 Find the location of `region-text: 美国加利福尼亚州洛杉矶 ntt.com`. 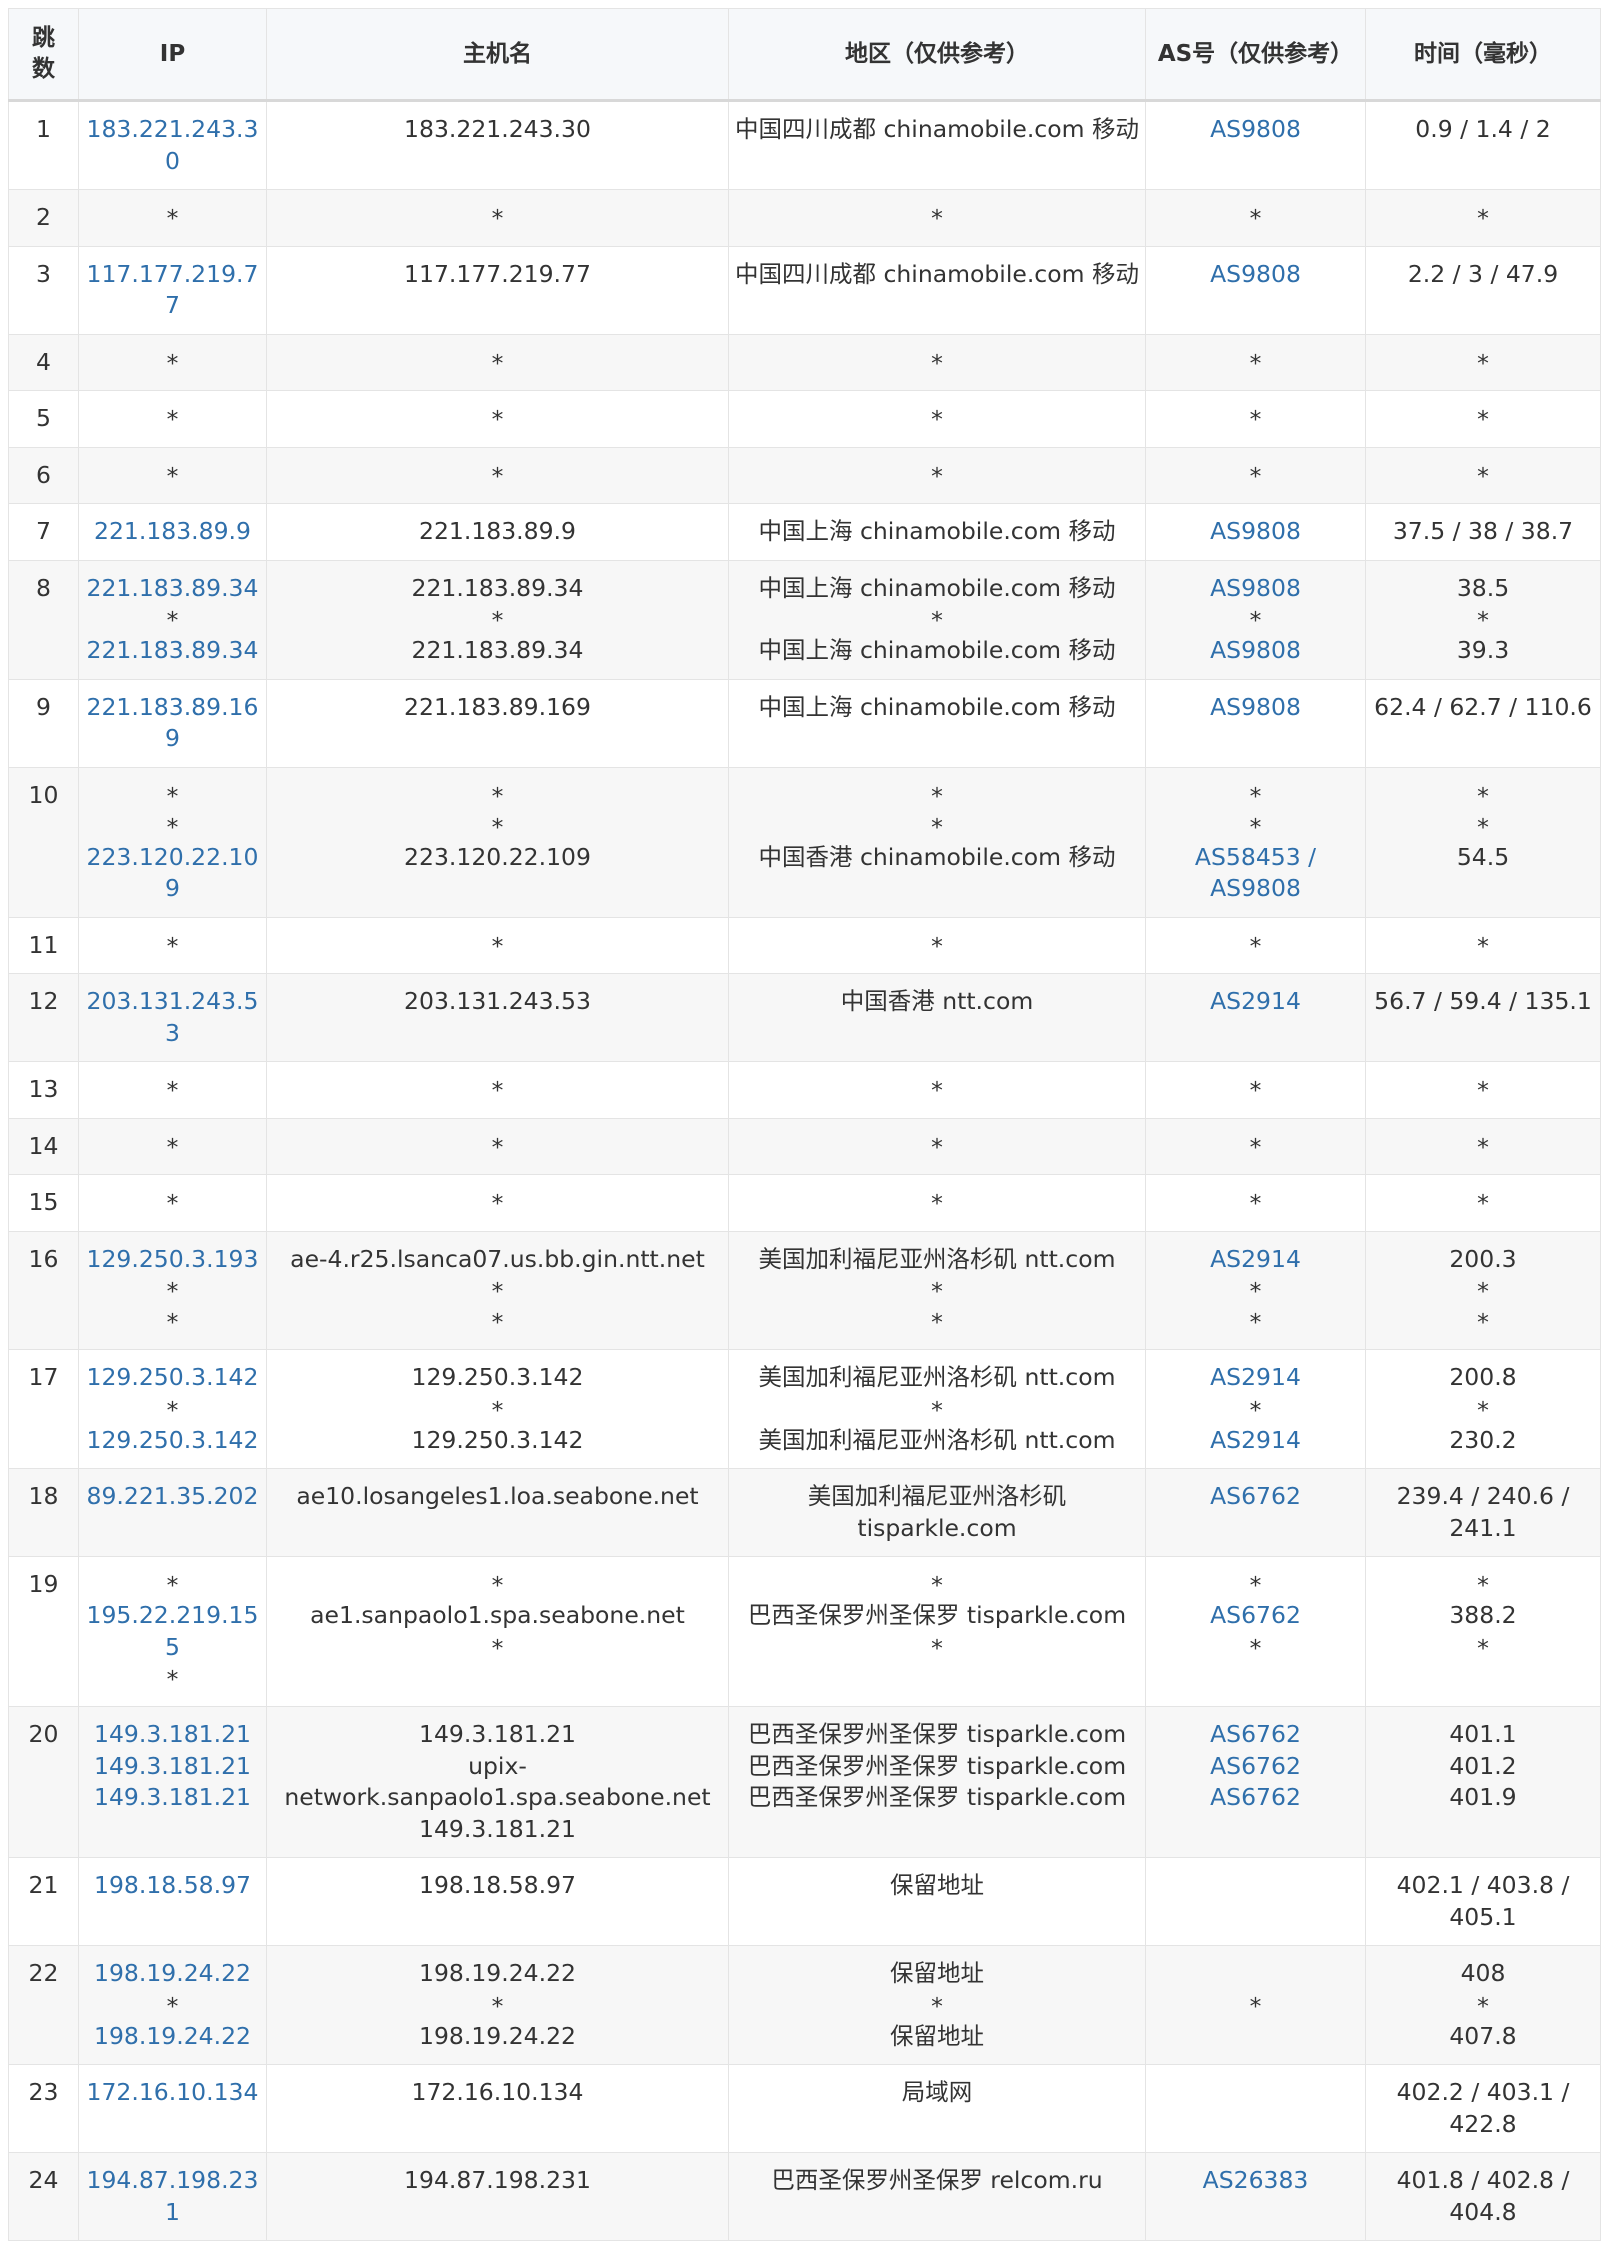

region-text: 美国加利福尼亚州洛杉矶 ntt.com is located at coordinates (937, 1377).